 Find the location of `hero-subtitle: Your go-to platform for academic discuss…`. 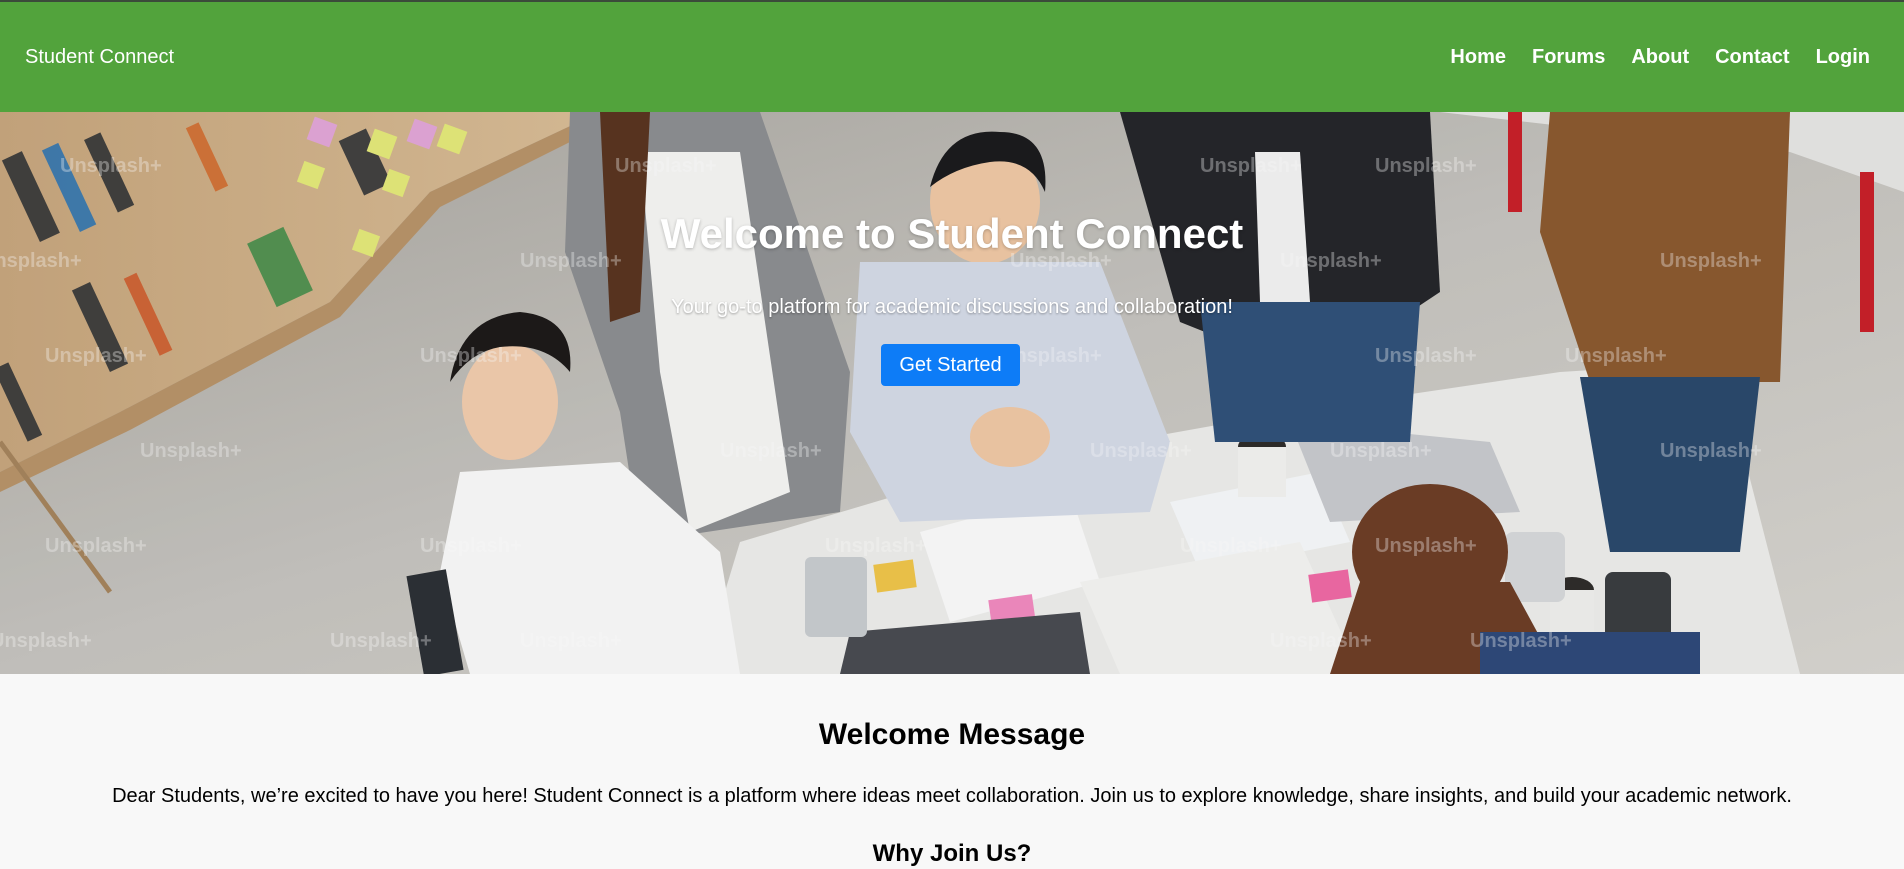

hero-subtitle: Your go-to platform for academic discuss… is located at coordinates (952, 307).